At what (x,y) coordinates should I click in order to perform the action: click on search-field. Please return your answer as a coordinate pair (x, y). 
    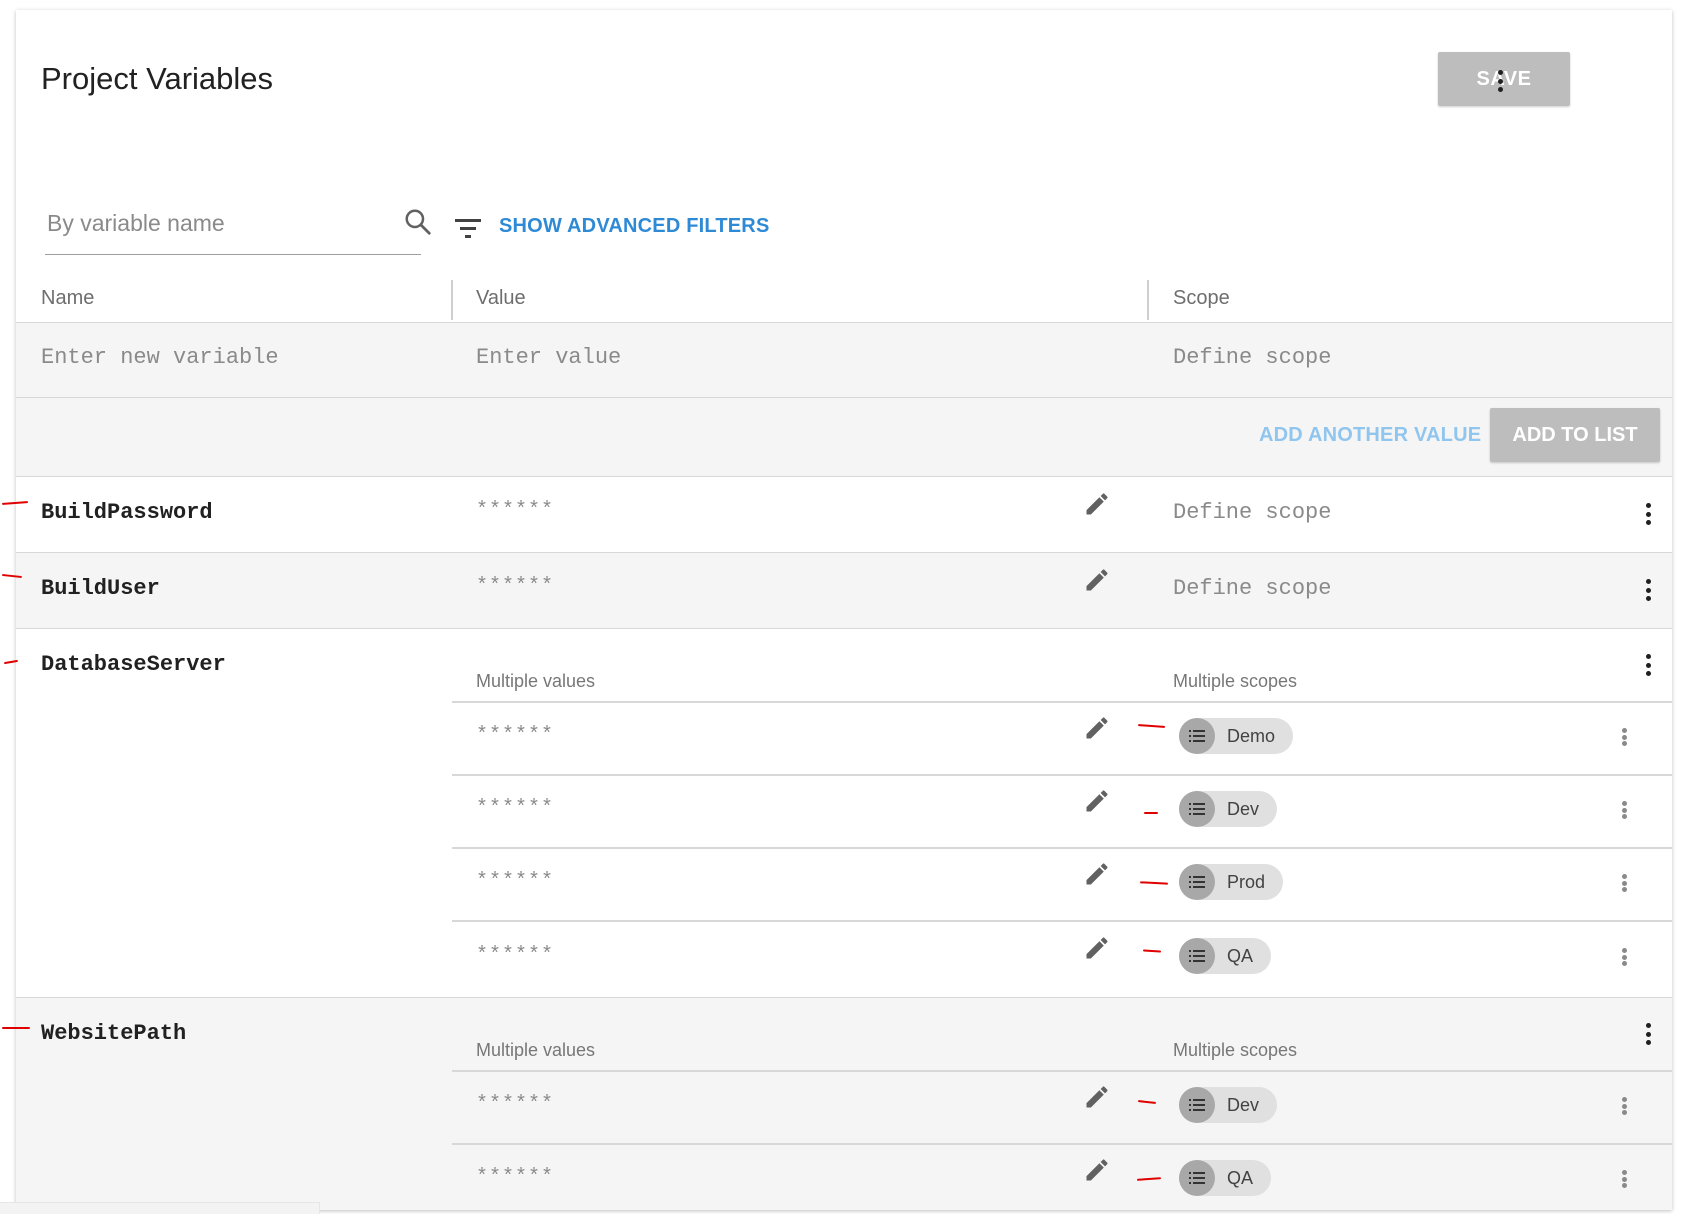
    Looking at the image, I should click on (238, 225).